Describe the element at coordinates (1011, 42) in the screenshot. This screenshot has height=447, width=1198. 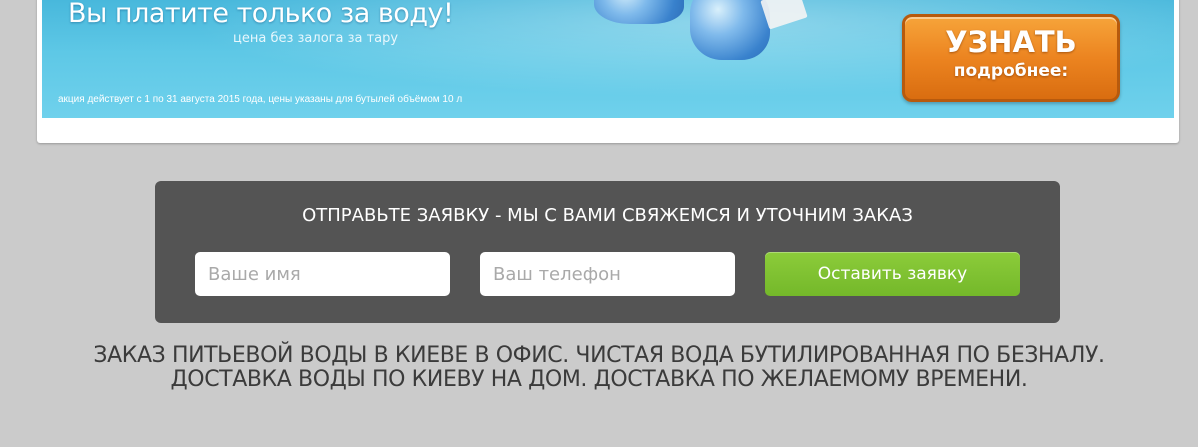
I see `learn-more-button-main-label: УЗНАТЬ` at that location.